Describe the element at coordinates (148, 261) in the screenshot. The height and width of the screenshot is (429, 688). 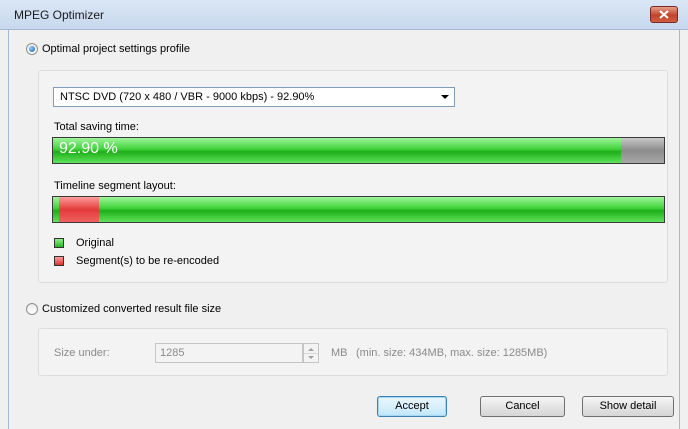
I see `legend-reencode-label: Segment(s) to be re-encoded` at that location.